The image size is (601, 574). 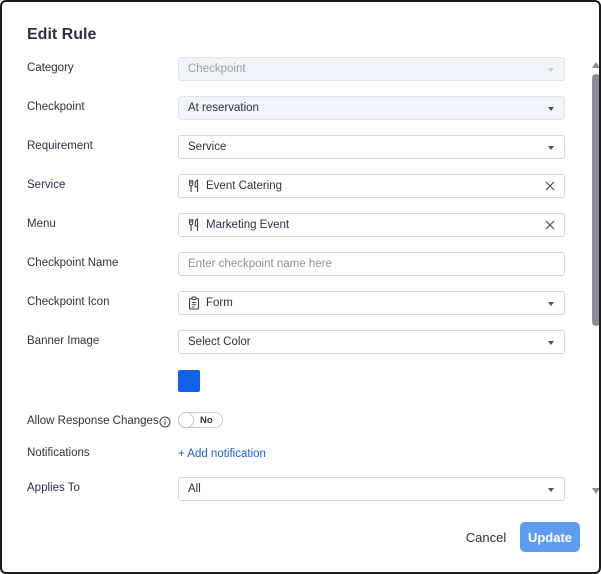 I want to click on checkpoint-select: At reservation, so click(x=371, y=108).